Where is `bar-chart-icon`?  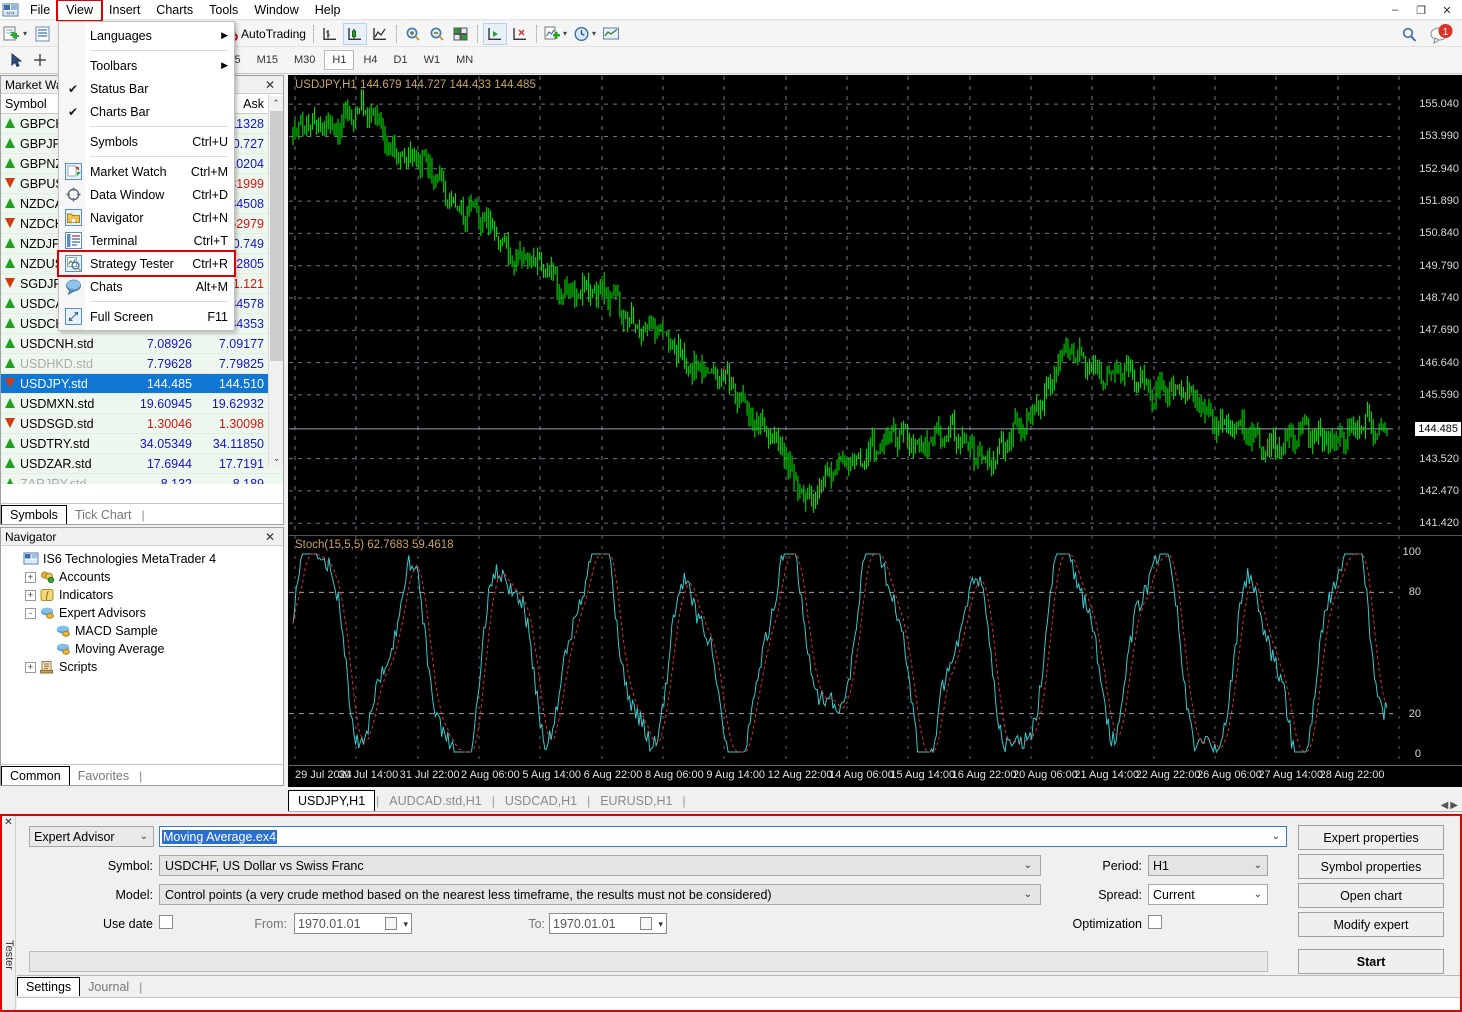
bar-chart-icon is located at coordinates (330, 34).